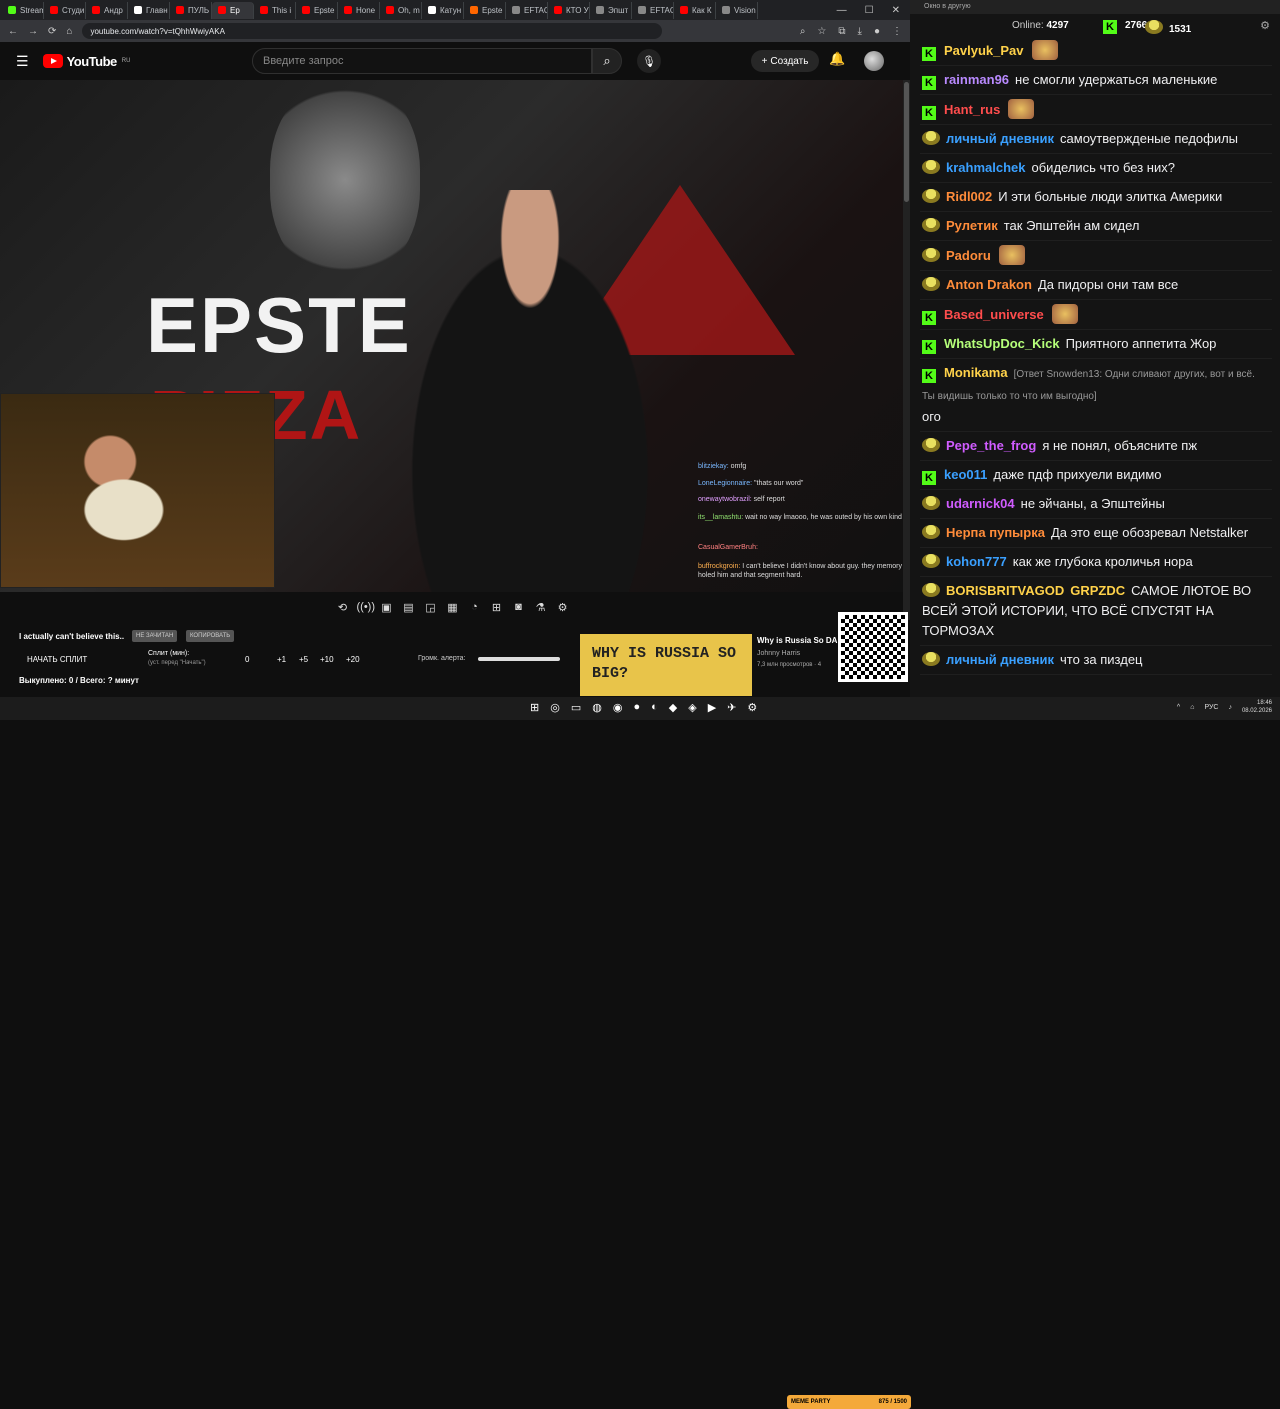 This screenshot has height=1409, width=1280. What do you see at coordinates (13, 31) in the screenshot?
I see `back-icon: ←` at bounding box center [13, 31].